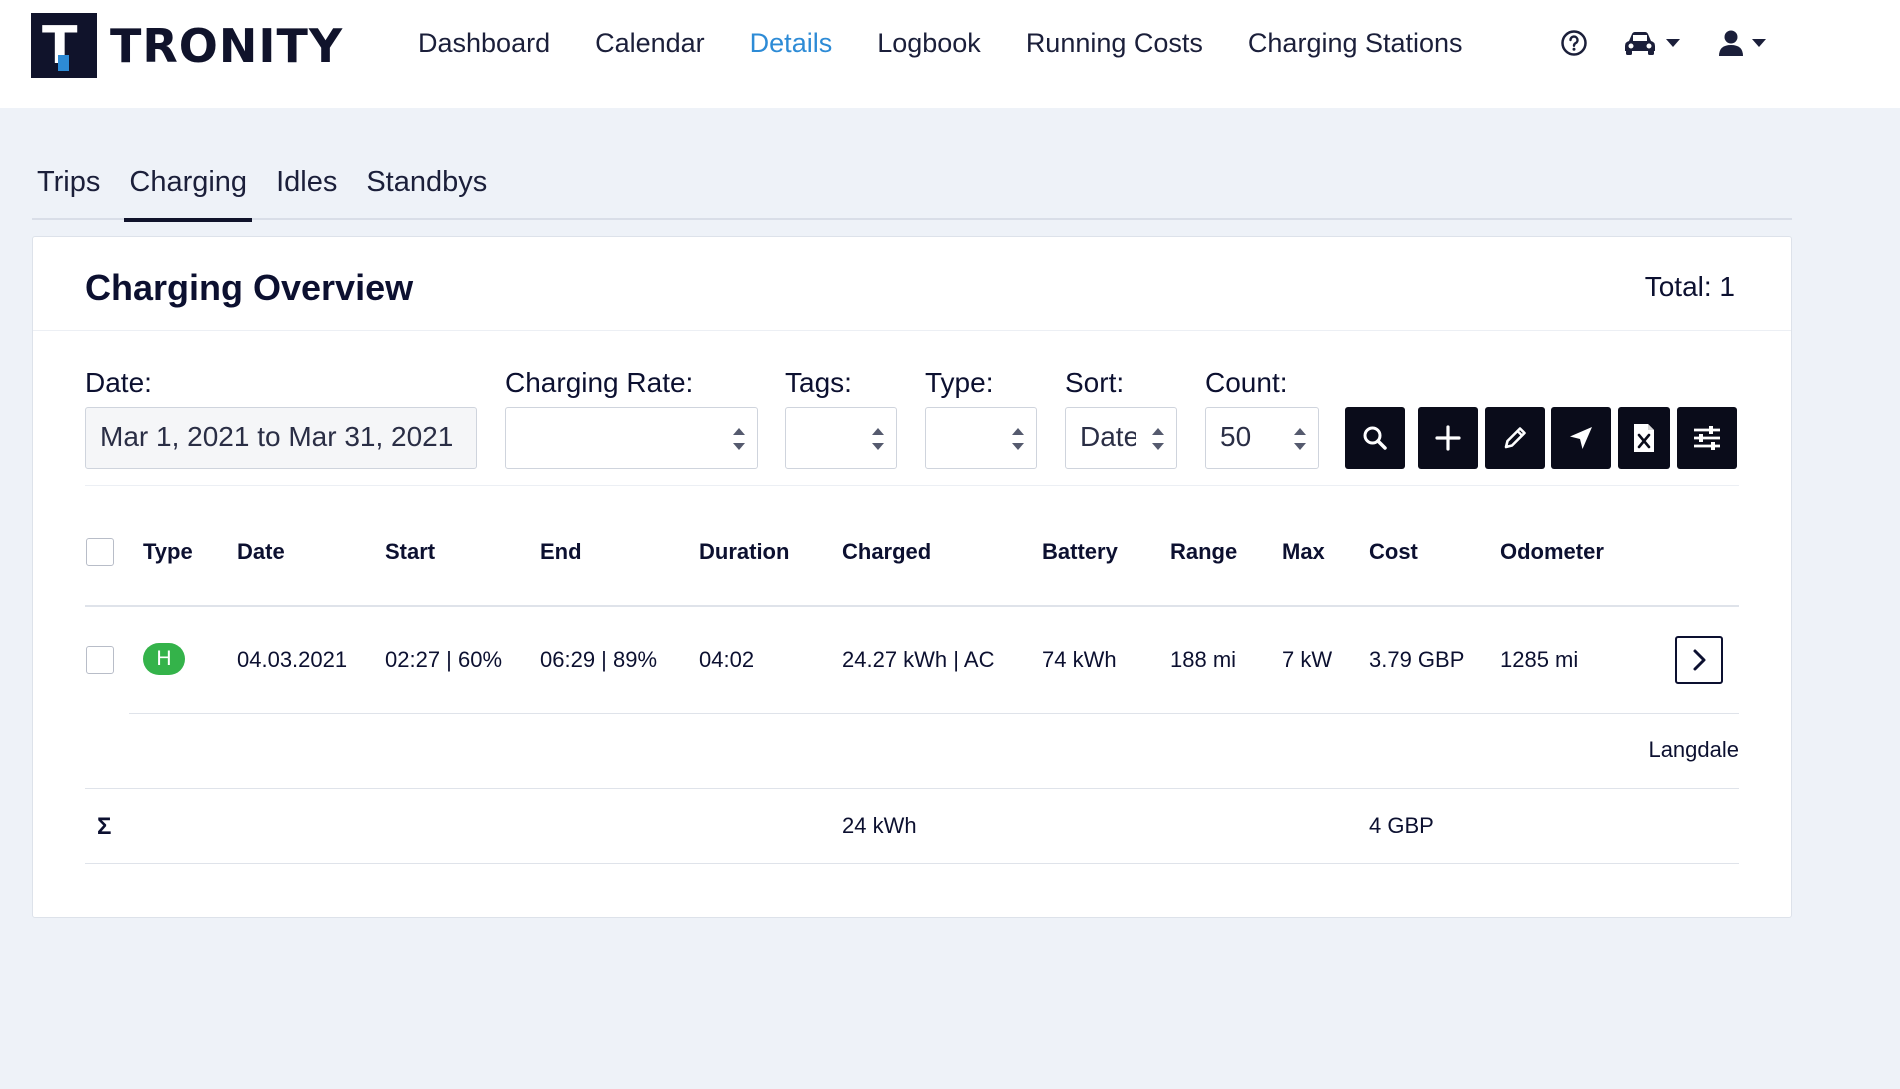 The height and width of the screenshot is (1089, 1900). What do you see at coordinates (64, 45) in the screenshot?
I see `logo-mark: T` at bounding box center [64, 45].